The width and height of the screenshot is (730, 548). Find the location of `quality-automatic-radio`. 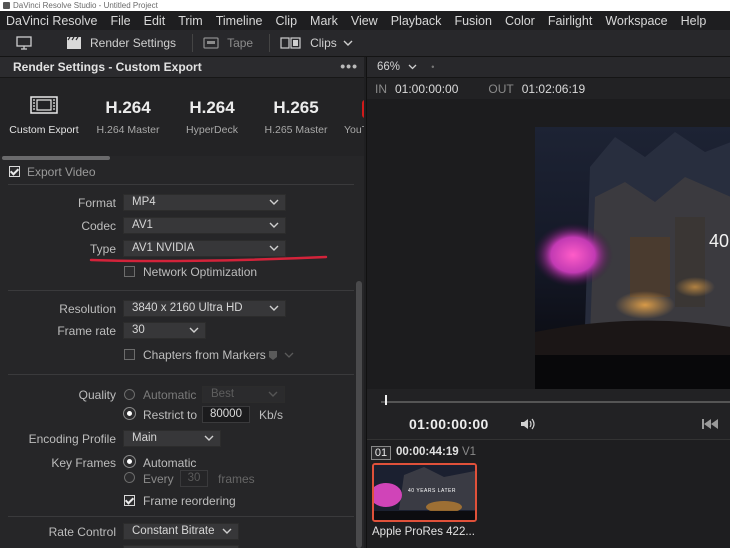

quality-automatic-radio is located at coordinates (129, 394).